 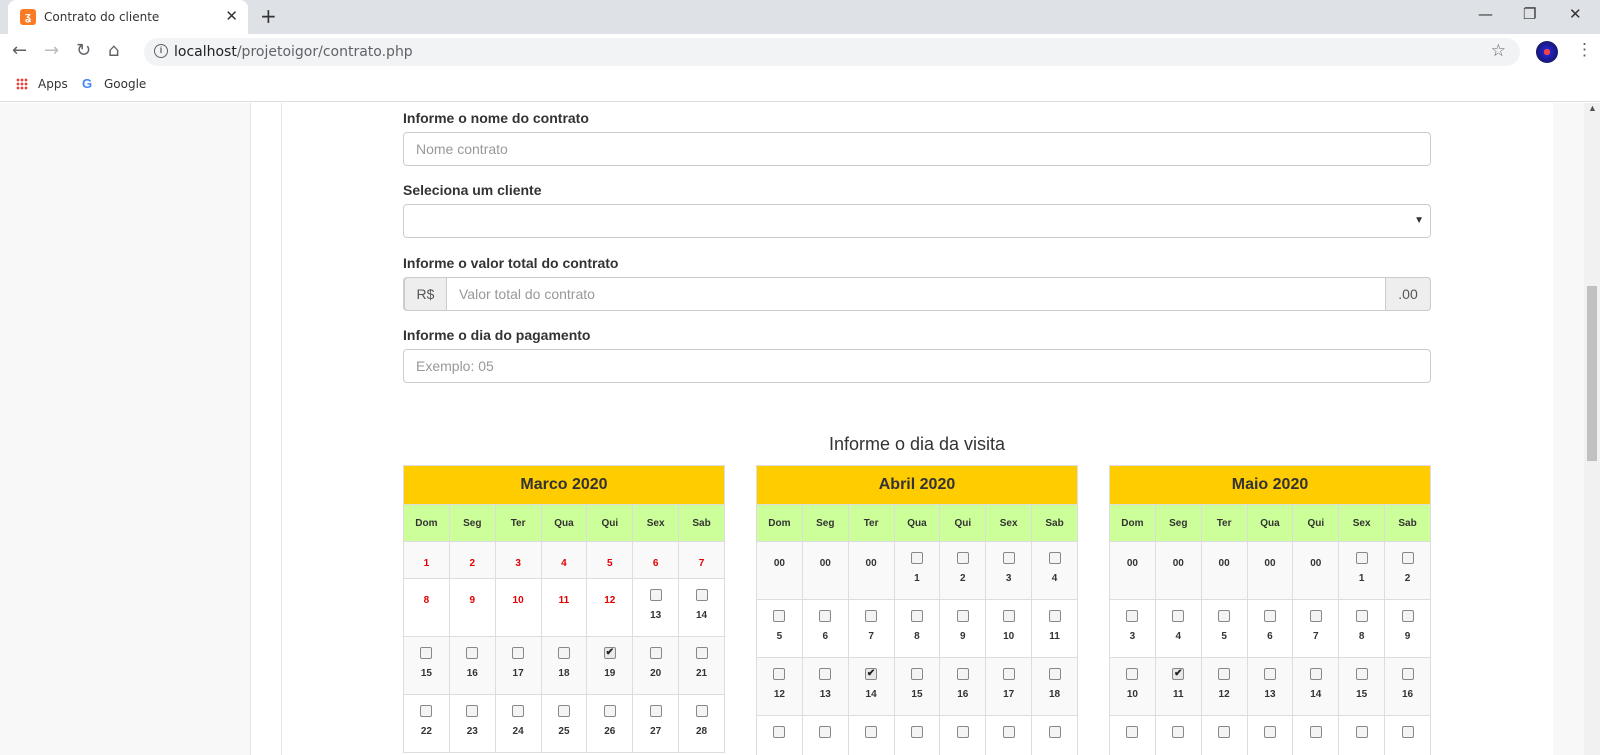 I want to click on scroll-up-icon: ▲, so click(x=1592, y=108).